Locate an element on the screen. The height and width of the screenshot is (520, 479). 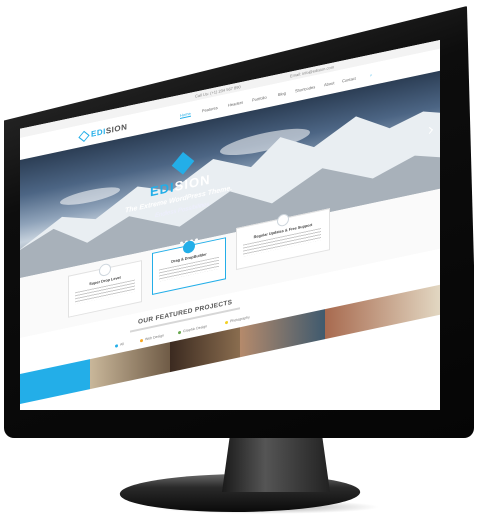
nav-portfolio: Portfolio is located at coordinates (259, 99).